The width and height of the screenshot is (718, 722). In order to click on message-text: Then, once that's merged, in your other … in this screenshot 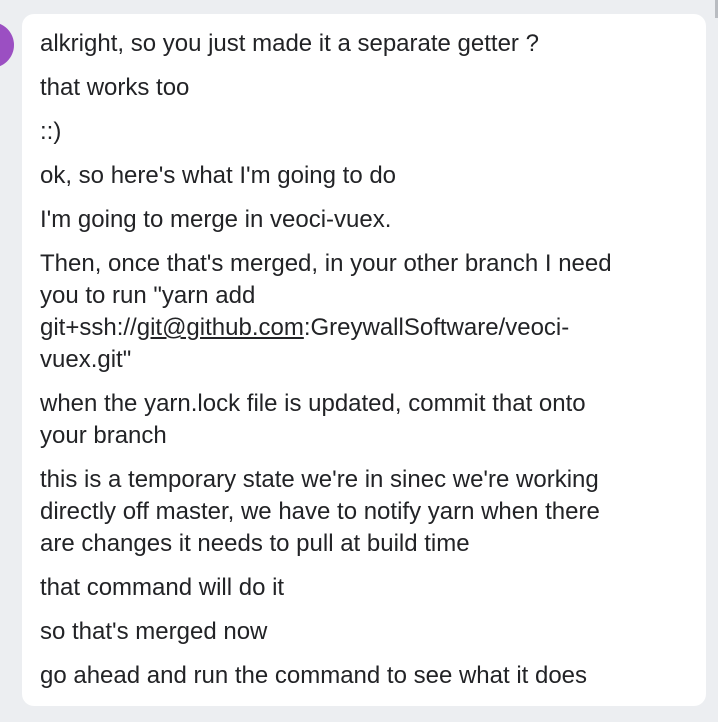, I will do `click(326, 263)`.